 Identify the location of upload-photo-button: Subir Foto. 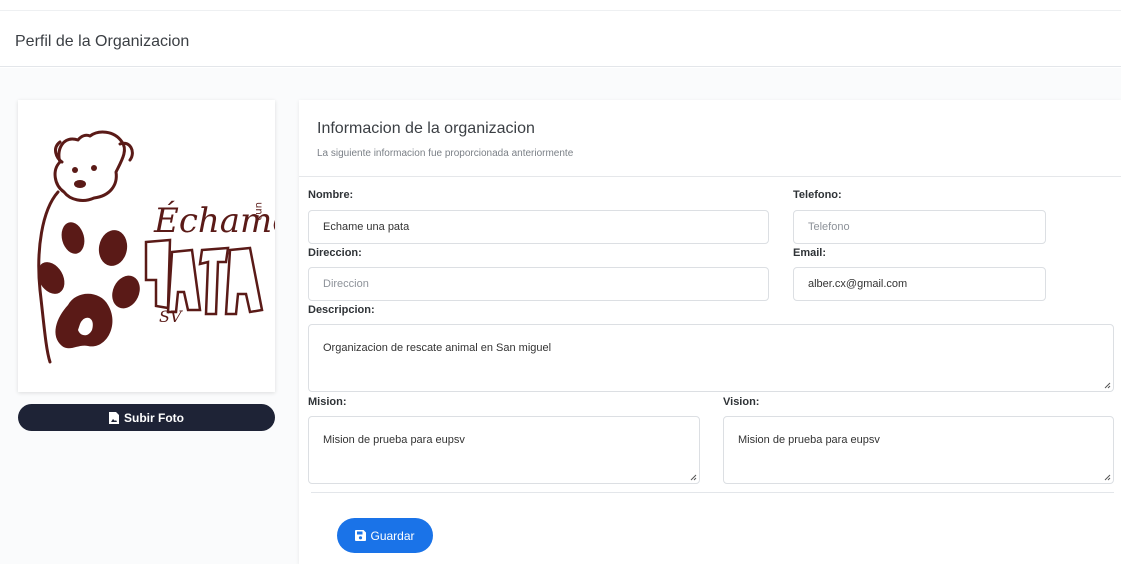
(146, 417).